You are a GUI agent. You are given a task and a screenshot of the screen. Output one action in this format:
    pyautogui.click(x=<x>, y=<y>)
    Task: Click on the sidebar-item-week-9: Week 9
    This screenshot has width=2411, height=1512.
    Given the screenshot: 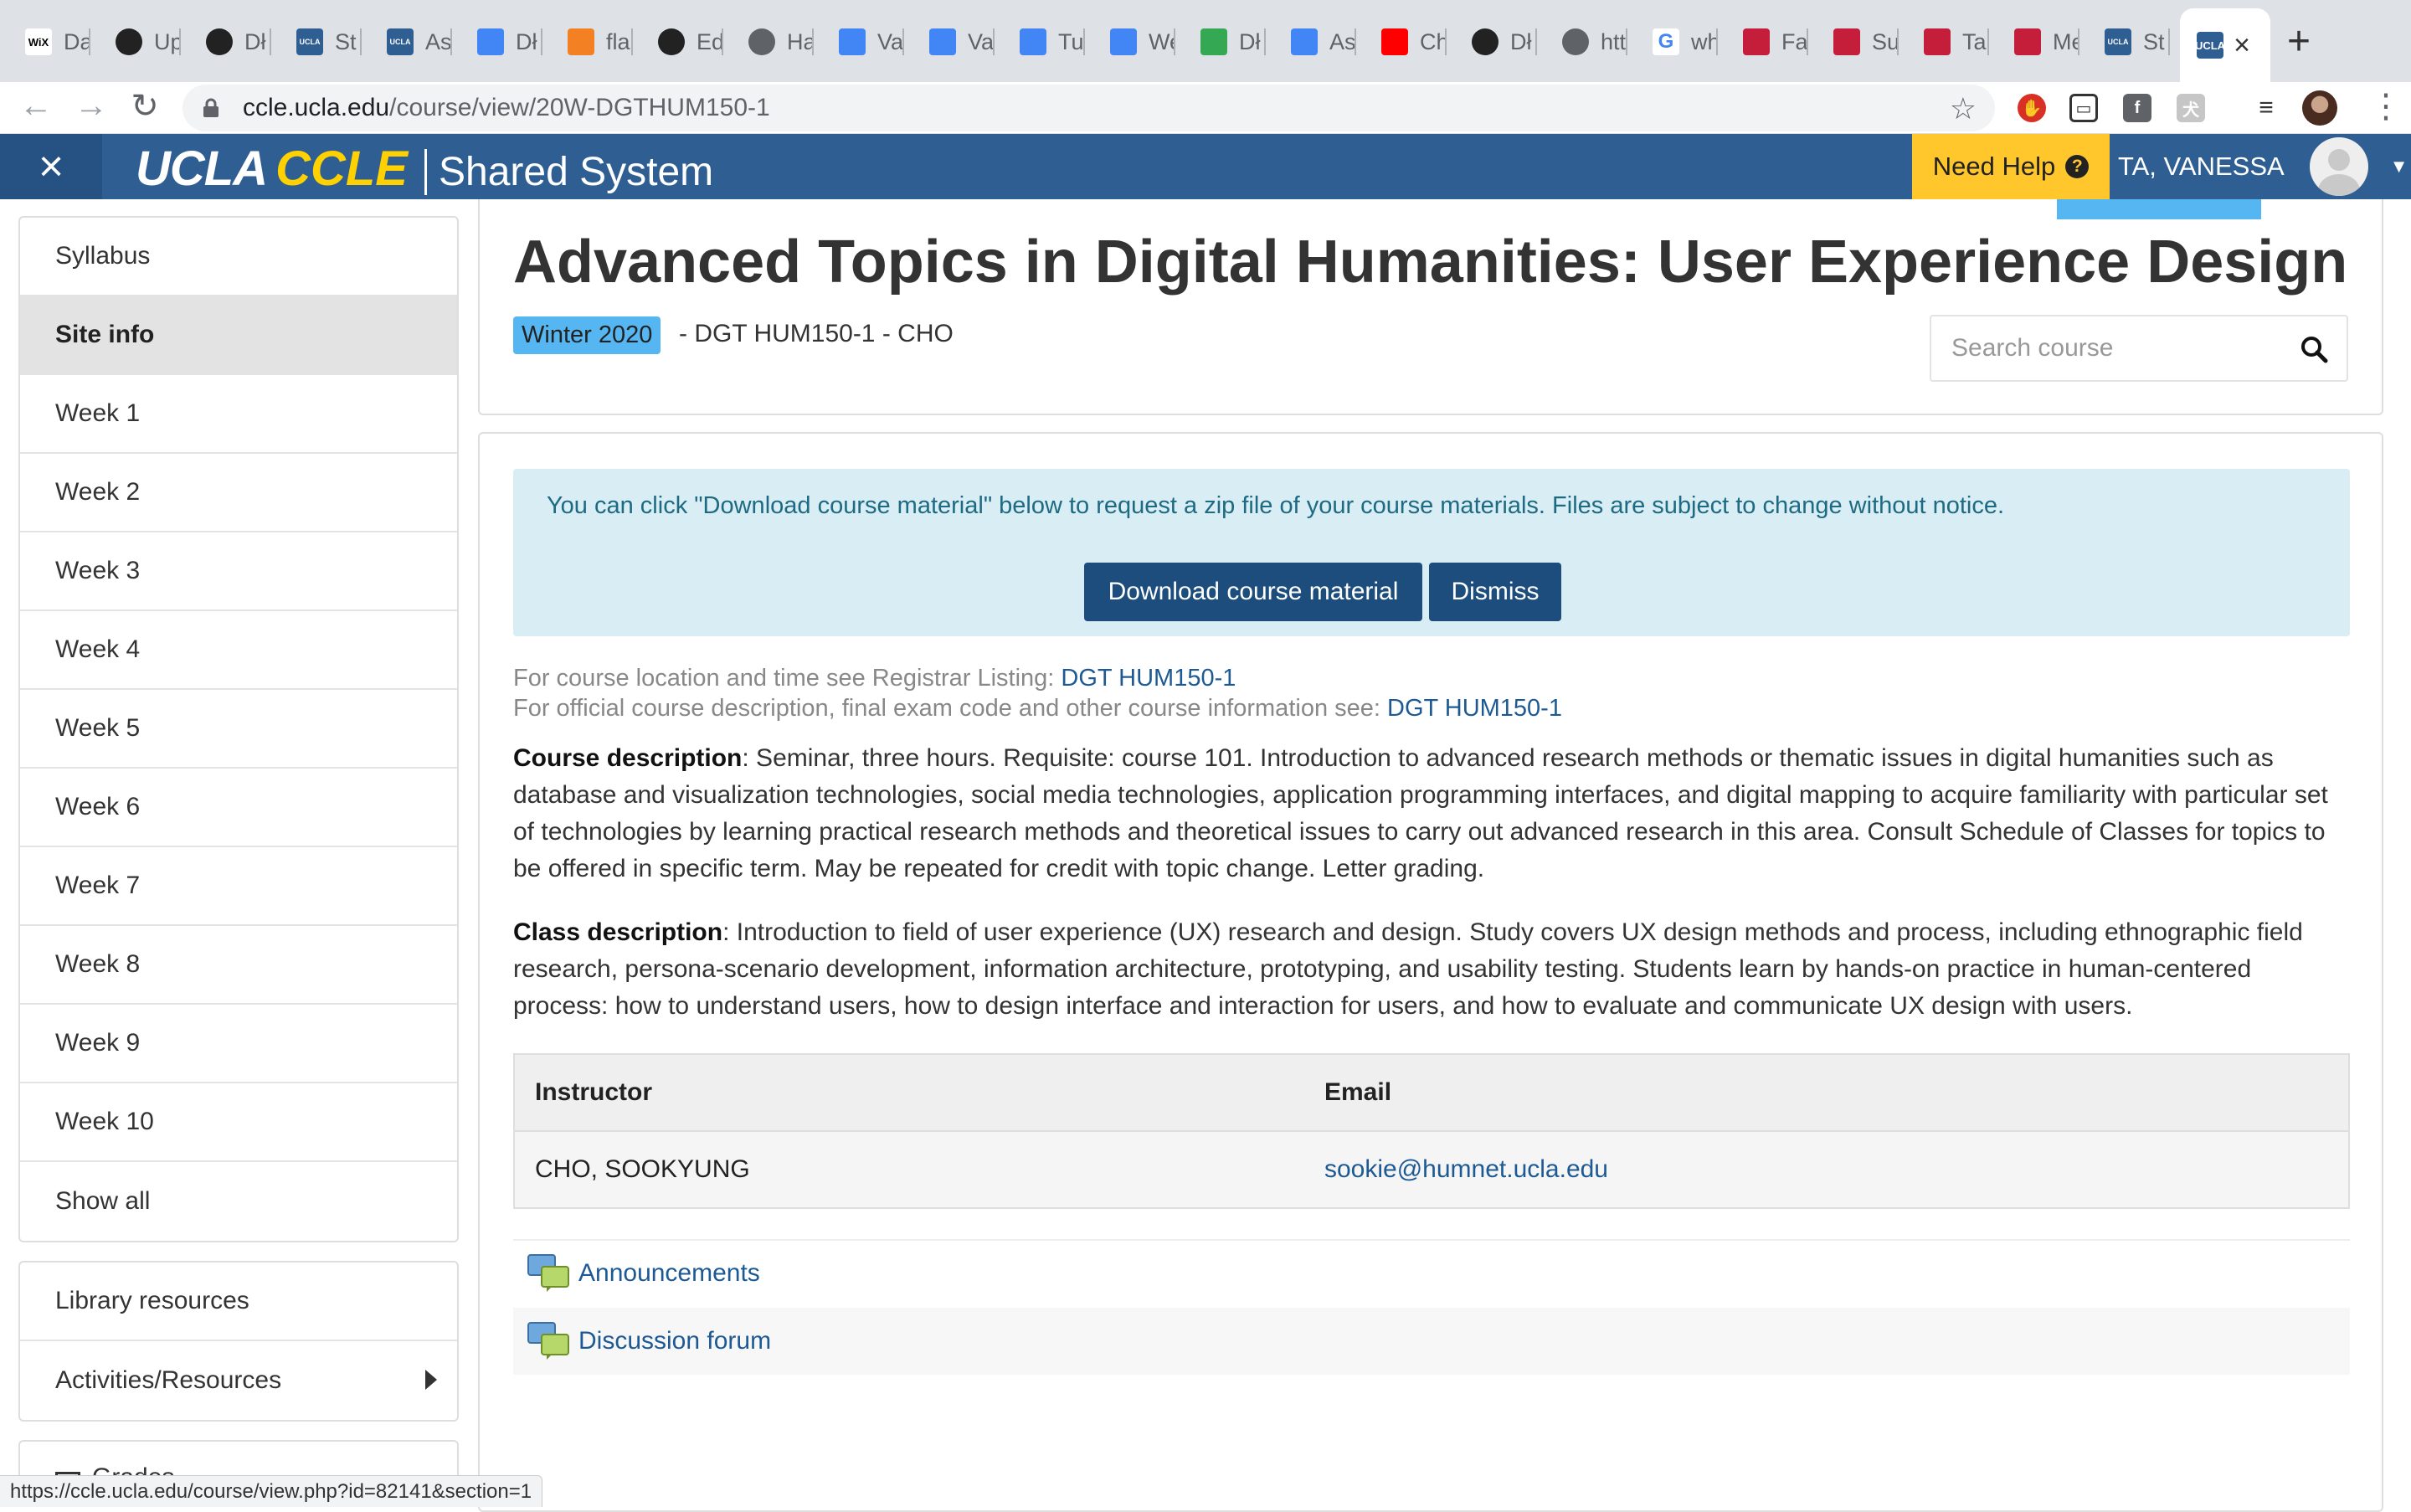 What is the action you would take?
    pyautogui.click(x=238, y=1044)
    